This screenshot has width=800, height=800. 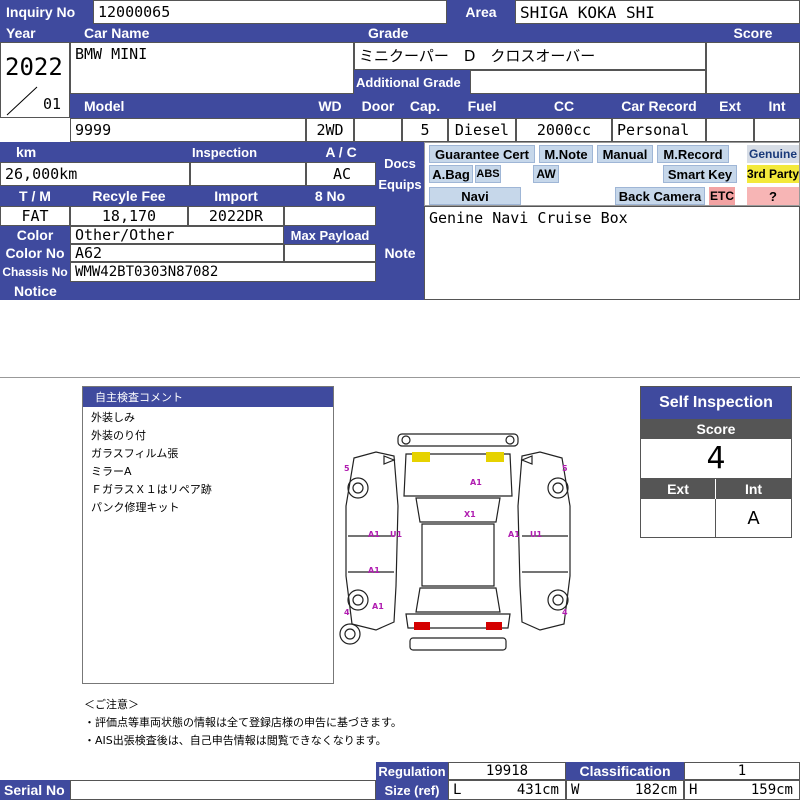 What do you see at coordinates (470, 514) in the screenshot?
I see `damage-mark: X1` at bounding box center [470, 514].